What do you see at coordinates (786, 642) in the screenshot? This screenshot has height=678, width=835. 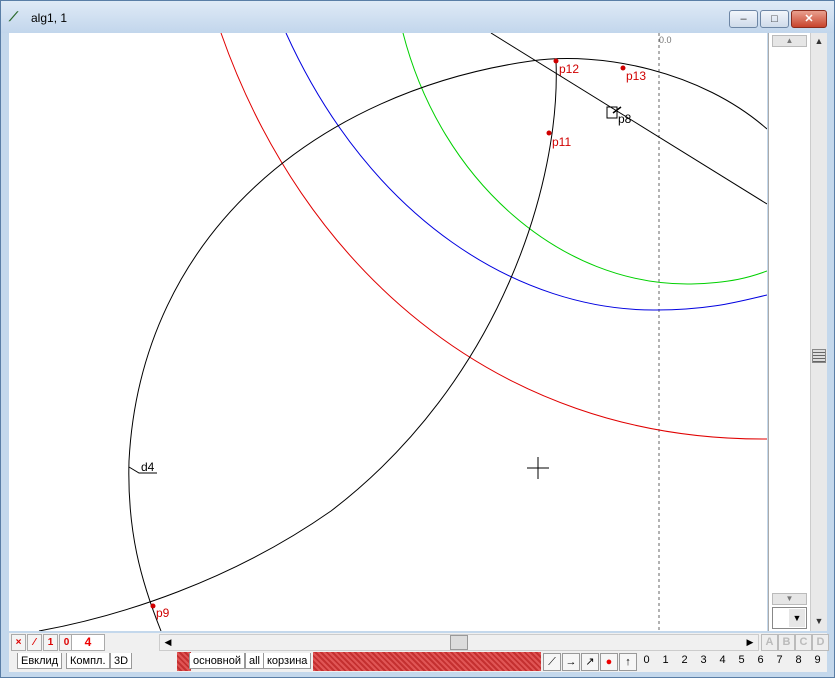 I see `layer-b-button: B` at bounding box center [786, 642].